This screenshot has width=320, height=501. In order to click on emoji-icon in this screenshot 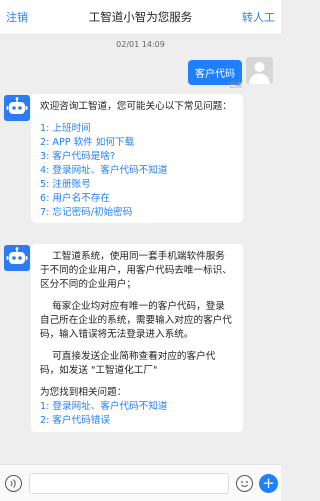, I will do `click(244, 483)`.